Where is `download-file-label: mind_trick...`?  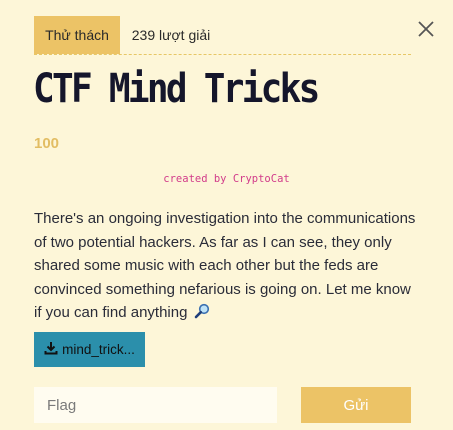
download-file-label: mind_trick... is located at coordinates (98, 349).